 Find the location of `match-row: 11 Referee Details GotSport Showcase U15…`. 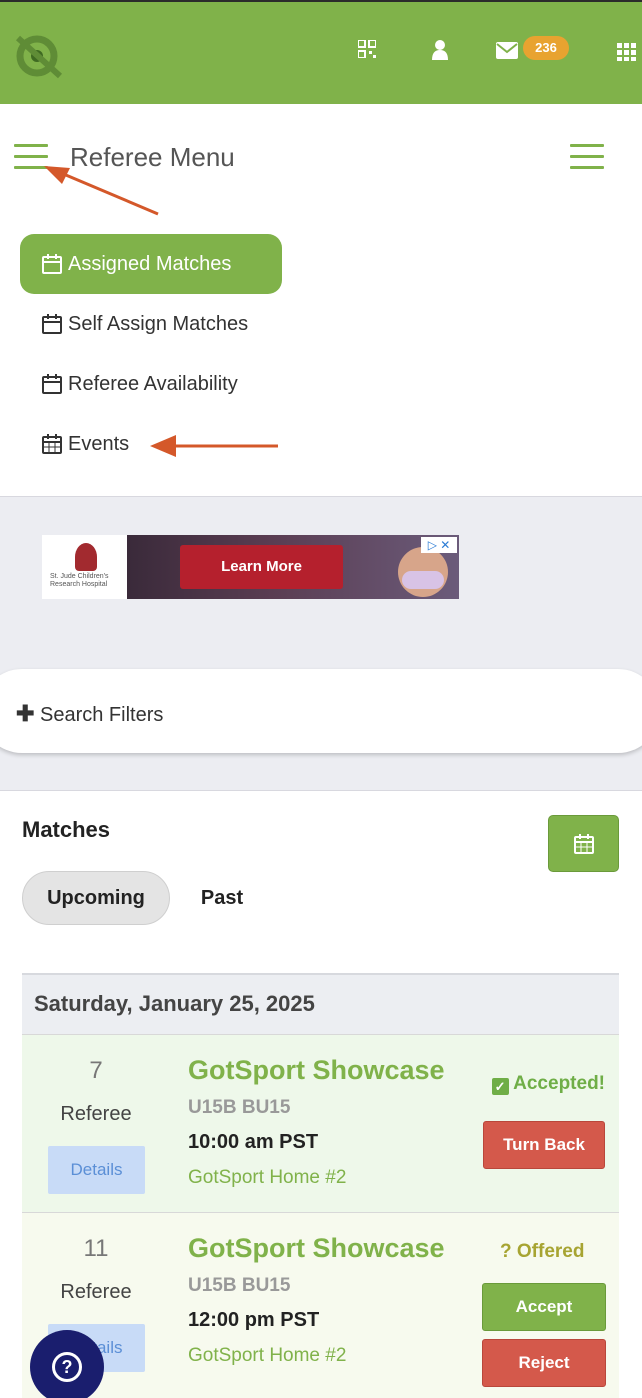

match-row: 11 Referee Details GotSport Showcase U15… is located at coordinates (320, 1305).